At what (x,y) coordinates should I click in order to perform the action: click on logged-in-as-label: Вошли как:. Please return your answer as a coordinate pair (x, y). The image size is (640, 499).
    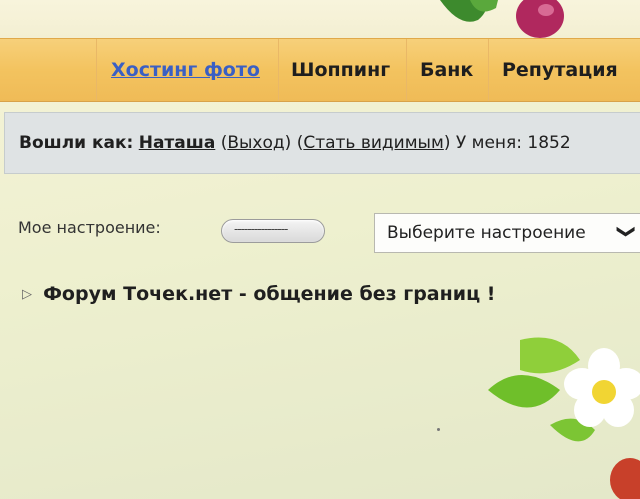
    Looking at the image, I should click on (76, 143).